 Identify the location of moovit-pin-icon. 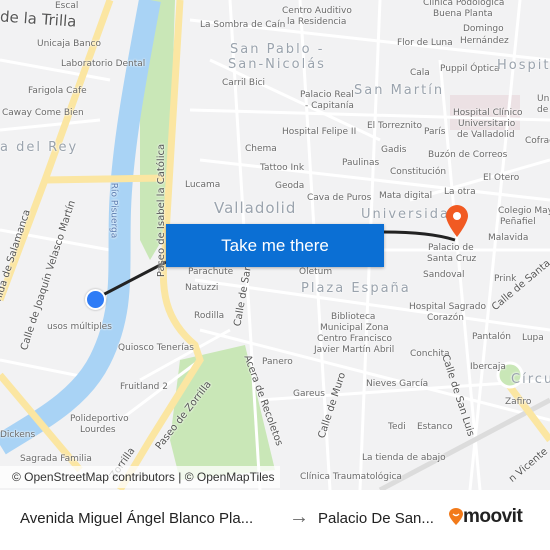
(456, 516).